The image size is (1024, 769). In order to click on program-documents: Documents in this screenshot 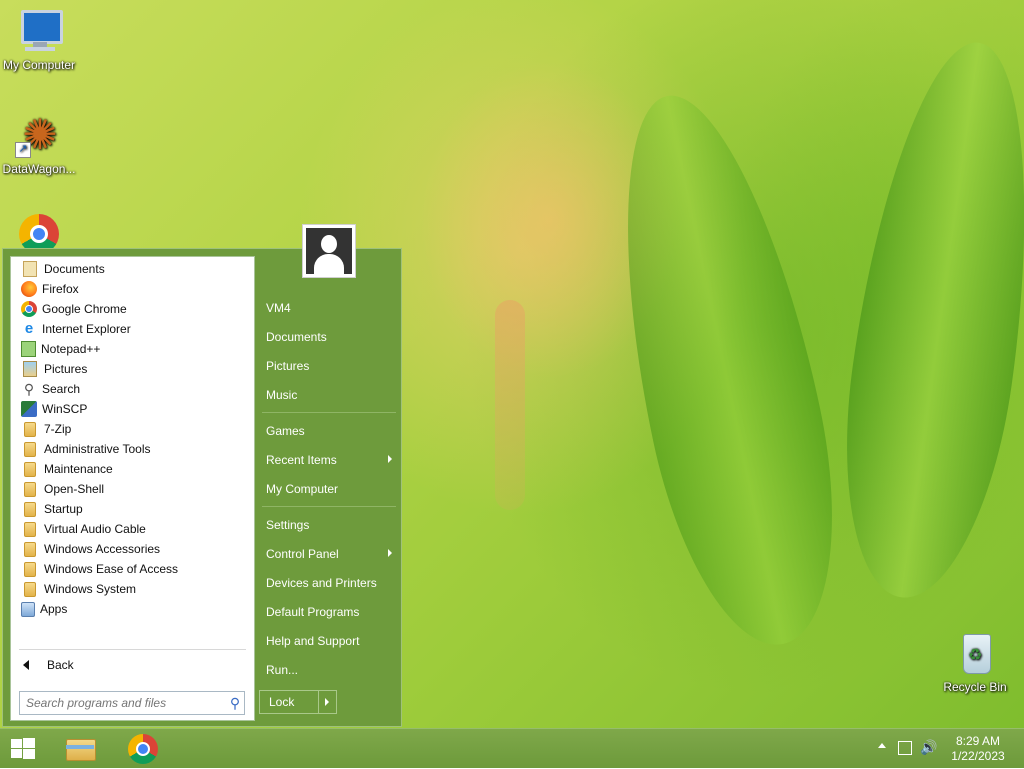, I will do `click(132, 269)`.